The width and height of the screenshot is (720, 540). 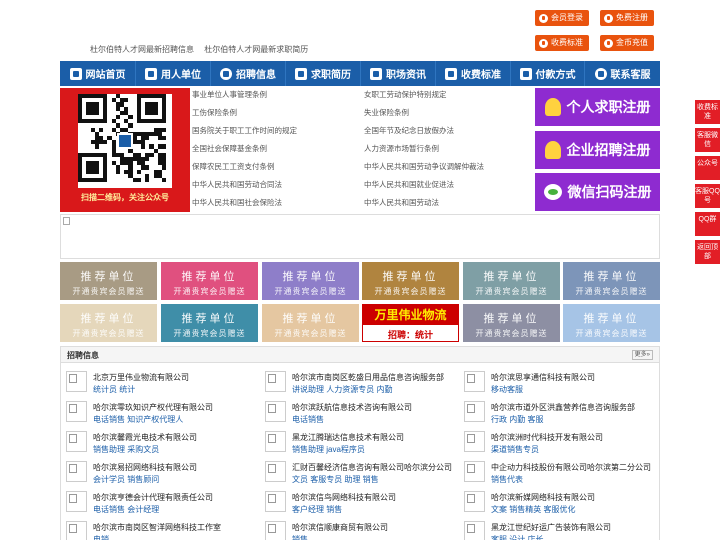 What do you see at coordinates (707, 196) in the screenshot?
I see `side-qq-button: 客服QQ号` at bounding box center [707, 196].